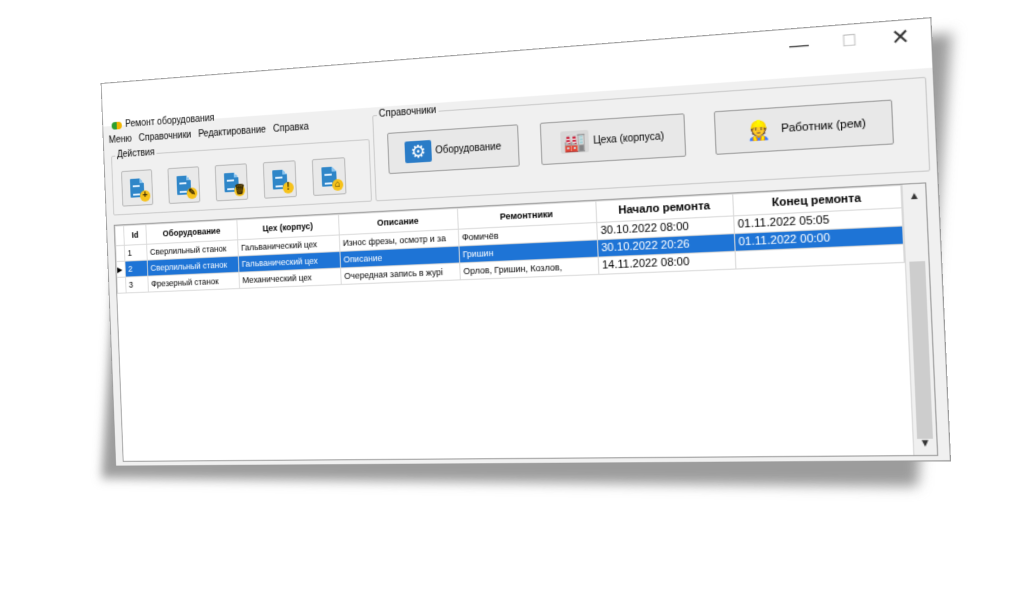  What do you see at coordinates (291, 128) in the screenshot?
I see `menu-item-help: Справка` at bounding box center [291, 128].